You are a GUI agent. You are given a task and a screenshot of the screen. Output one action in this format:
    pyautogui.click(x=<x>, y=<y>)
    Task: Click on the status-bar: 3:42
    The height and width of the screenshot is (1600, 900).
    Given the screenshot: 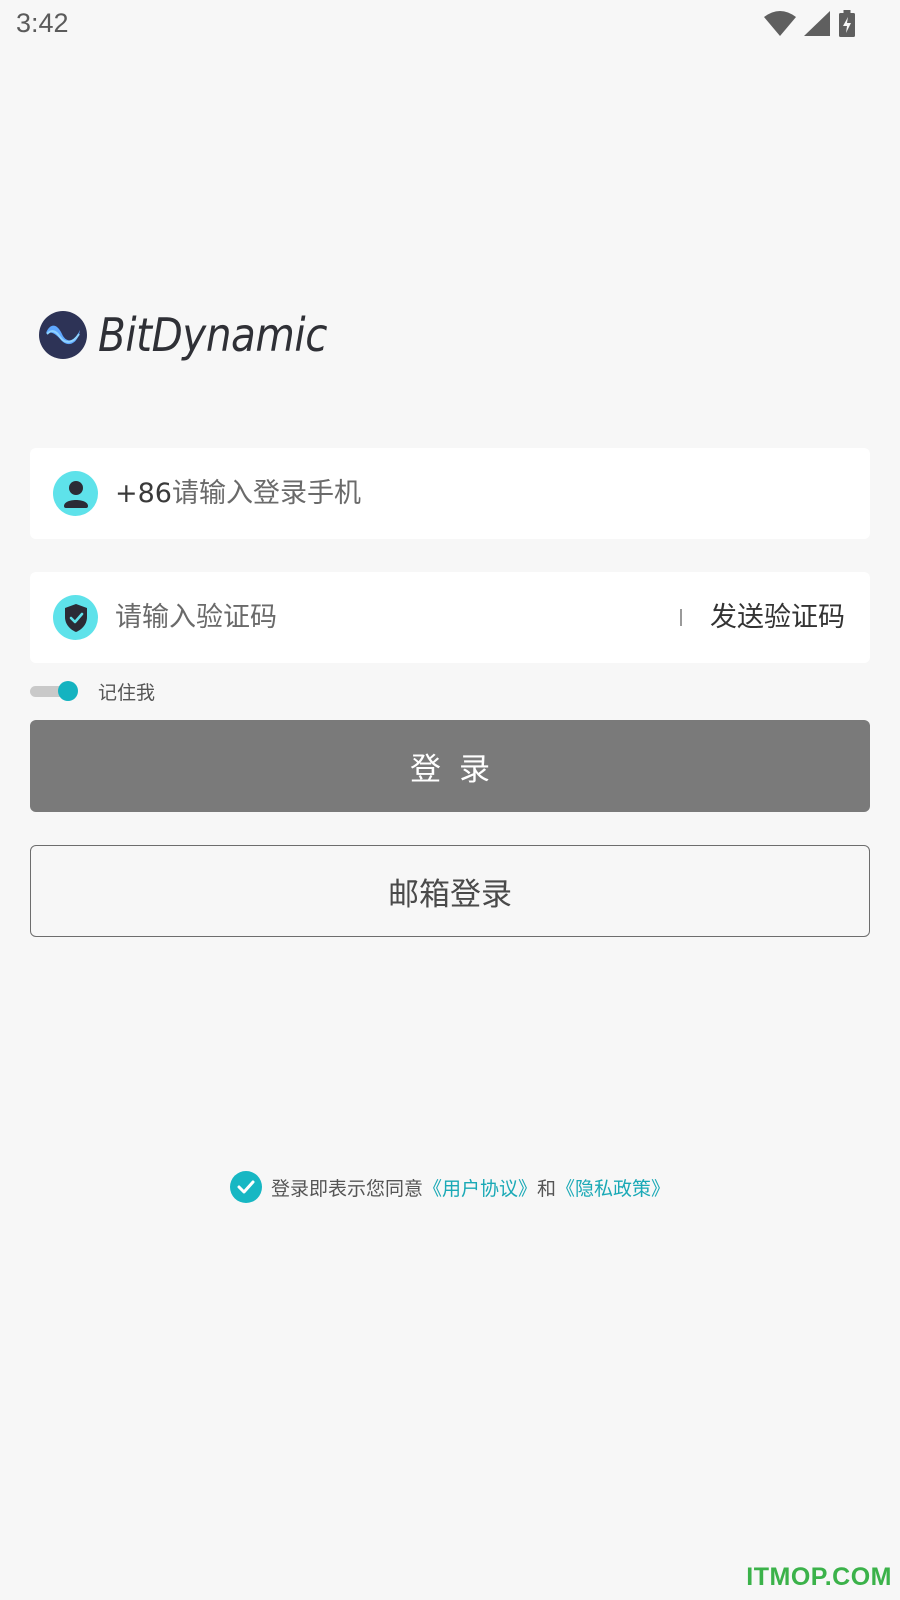 What is the action you would take?
    pyautogui.click(x=450, y=25)
    